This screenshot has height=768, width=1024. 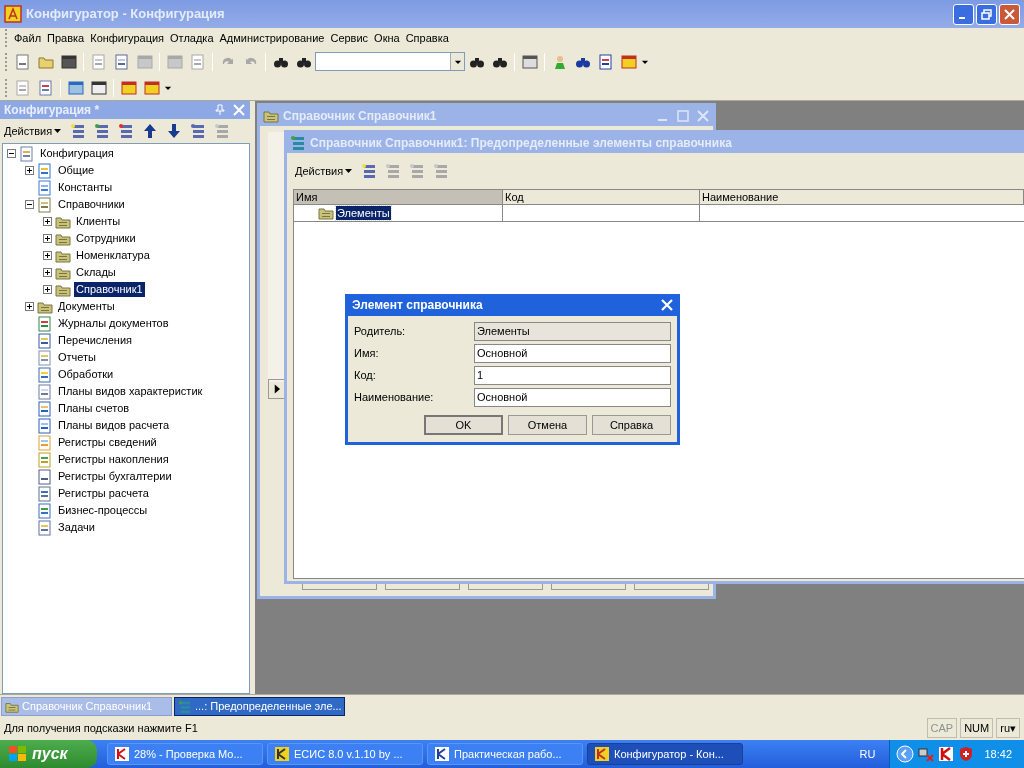 What do you see at coordinates (394, 398) in the screenshot?
I see `field-label: Наименование:` at bounding box center [394, 398].